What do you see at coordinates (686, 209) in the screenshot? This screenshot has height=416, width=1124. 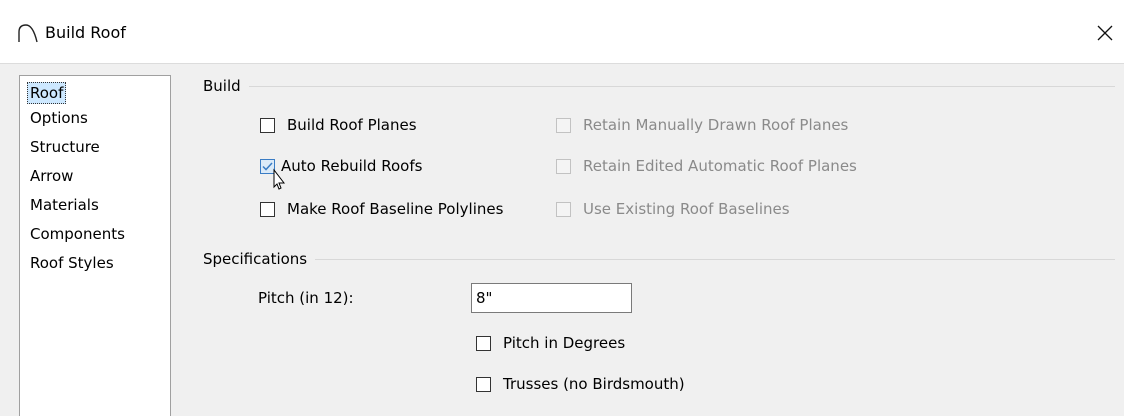 I see `checkbox-label: Use Existing Roof Baselines` at bounding box center [686, 209].